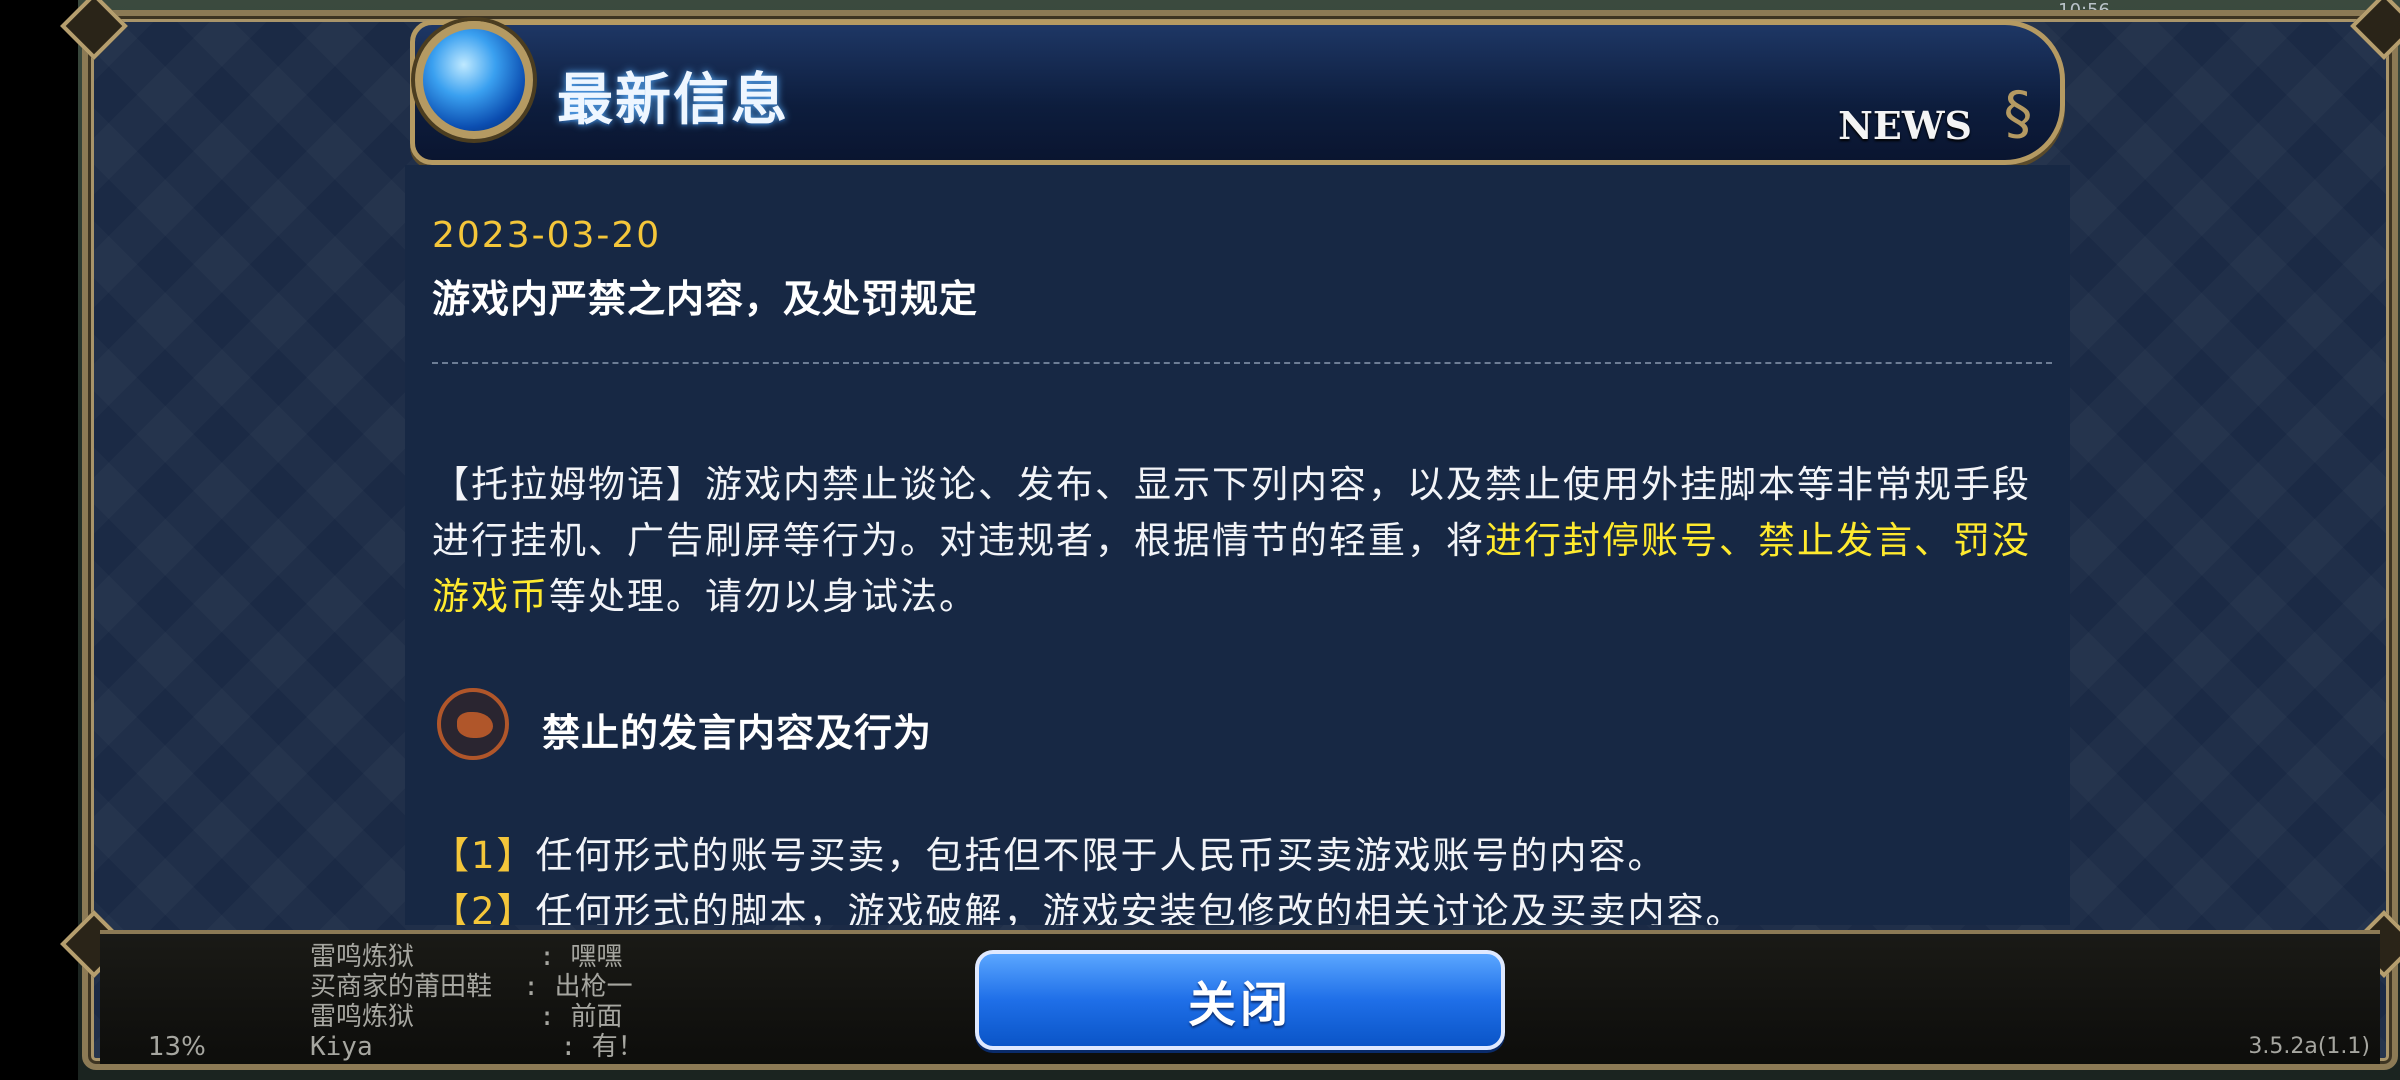 Image resolution: width=2400 pixels, height=1080 pixels. Describe the element at coordinates (477, 1047) in the screenshot. I see `chat-line: Kiya : 有！` at that location.